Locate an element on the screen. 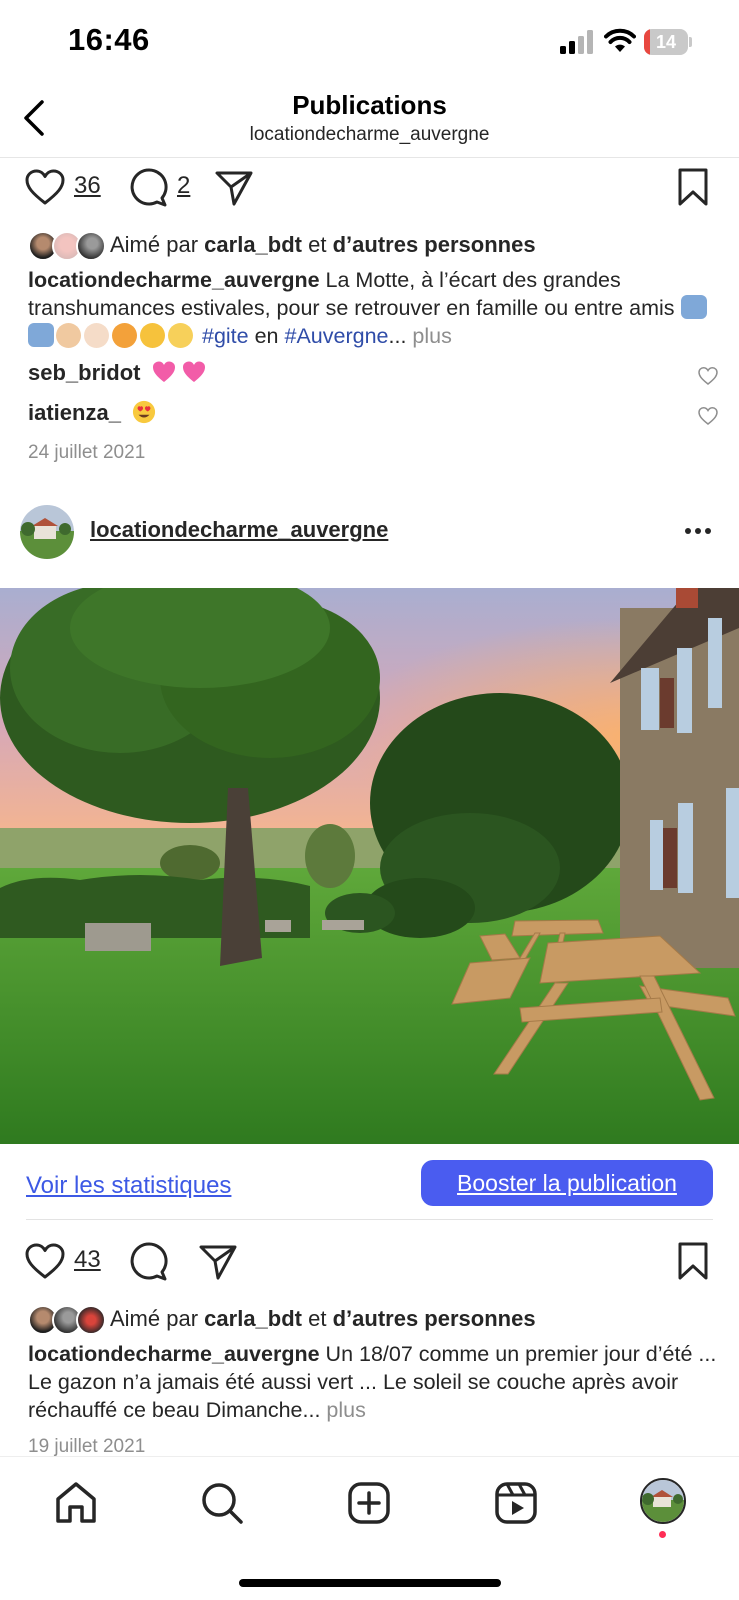  bottom-tab-bar is located at coordinates (369, 1528).